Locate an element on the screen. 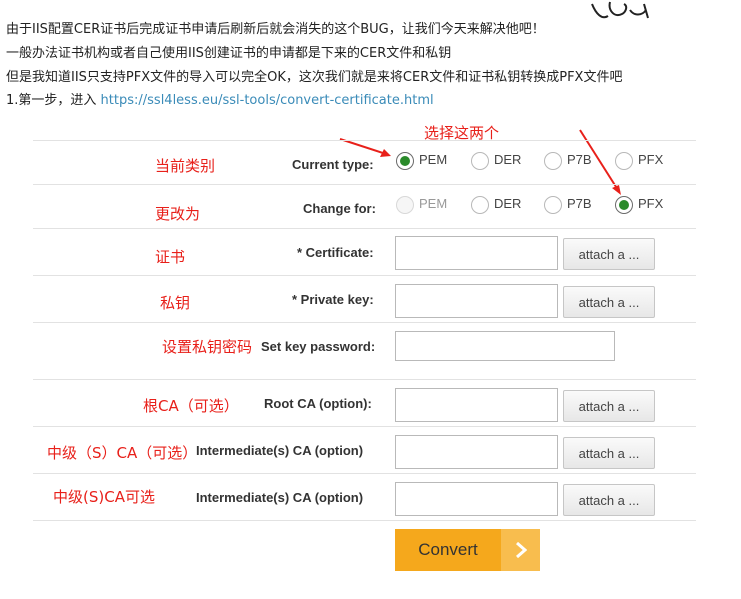 Image resolution: width=741 pixels, height=599 pixels. change-for-pfx-label: PFX is located at coordinates (651, 203).